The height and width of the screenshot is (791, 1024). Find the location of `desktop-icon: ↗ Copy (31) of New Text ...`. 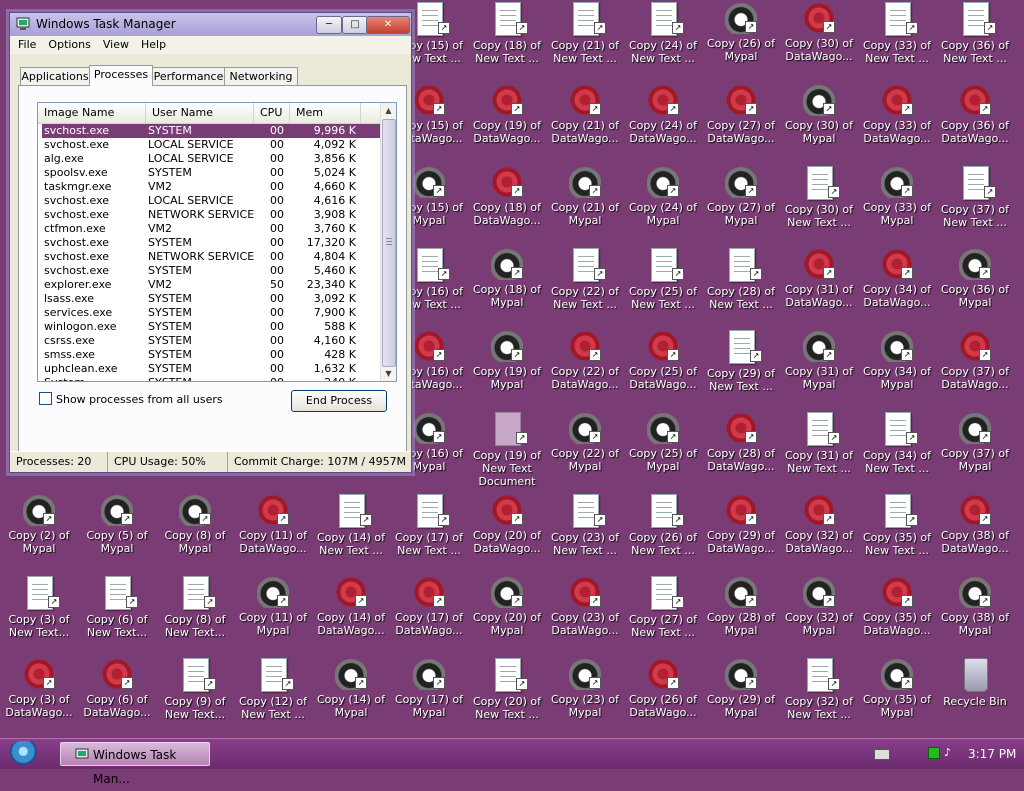

desktop-icon: ↗ Copy (31) of New Text ... is located at coordinates (819, 443).